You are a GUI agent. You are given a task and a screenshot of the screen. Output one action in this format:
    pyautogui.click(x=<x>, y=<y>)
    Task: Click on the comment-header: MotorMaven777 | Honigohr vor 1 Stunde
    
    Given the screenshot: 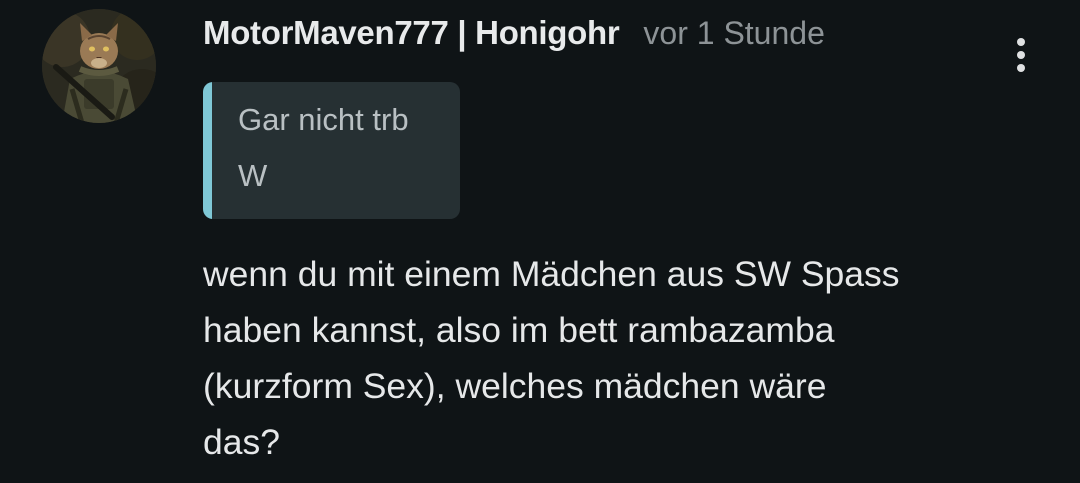 What is the action you would take?
    pyautogui.click(x=514, y=34)
    